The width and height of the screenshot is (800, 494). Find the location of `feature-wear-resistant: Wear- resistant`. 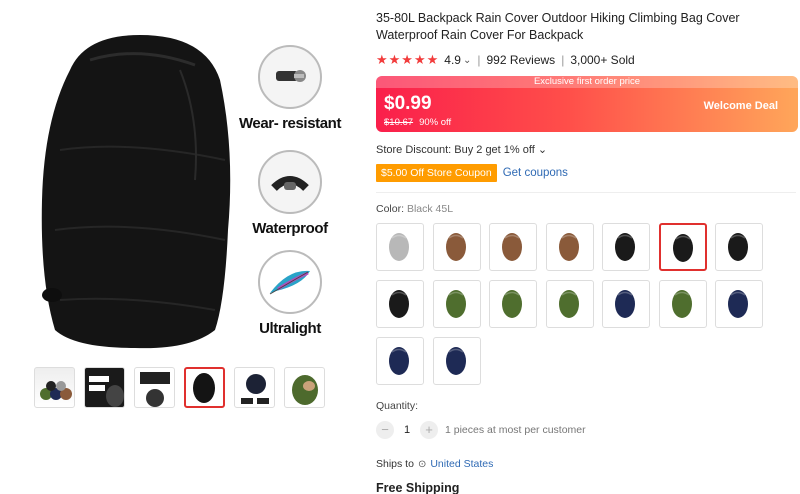

feature-wear-resistant: Wear- resistant is located at coordinates (290, 88).